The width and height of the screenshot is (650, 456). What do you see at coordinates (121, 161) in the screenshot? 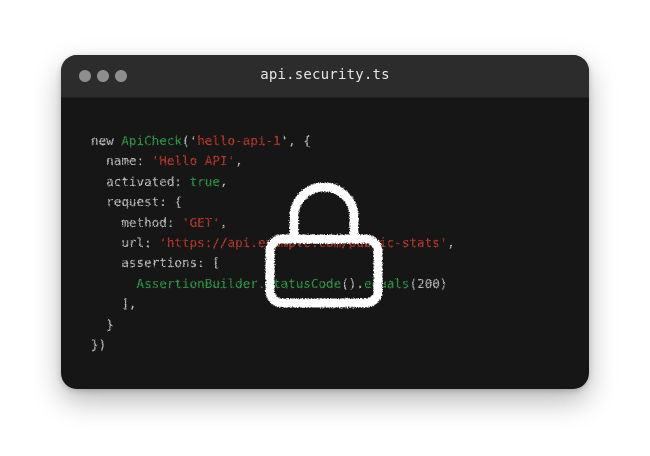
I see `code-token: name:` at bounding box center [121, 161].